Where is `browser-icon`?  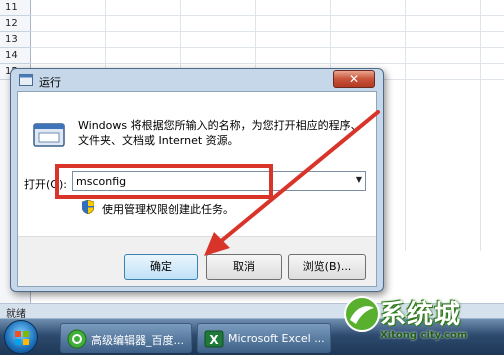 browser-icon is located at coordinates (77, 339).